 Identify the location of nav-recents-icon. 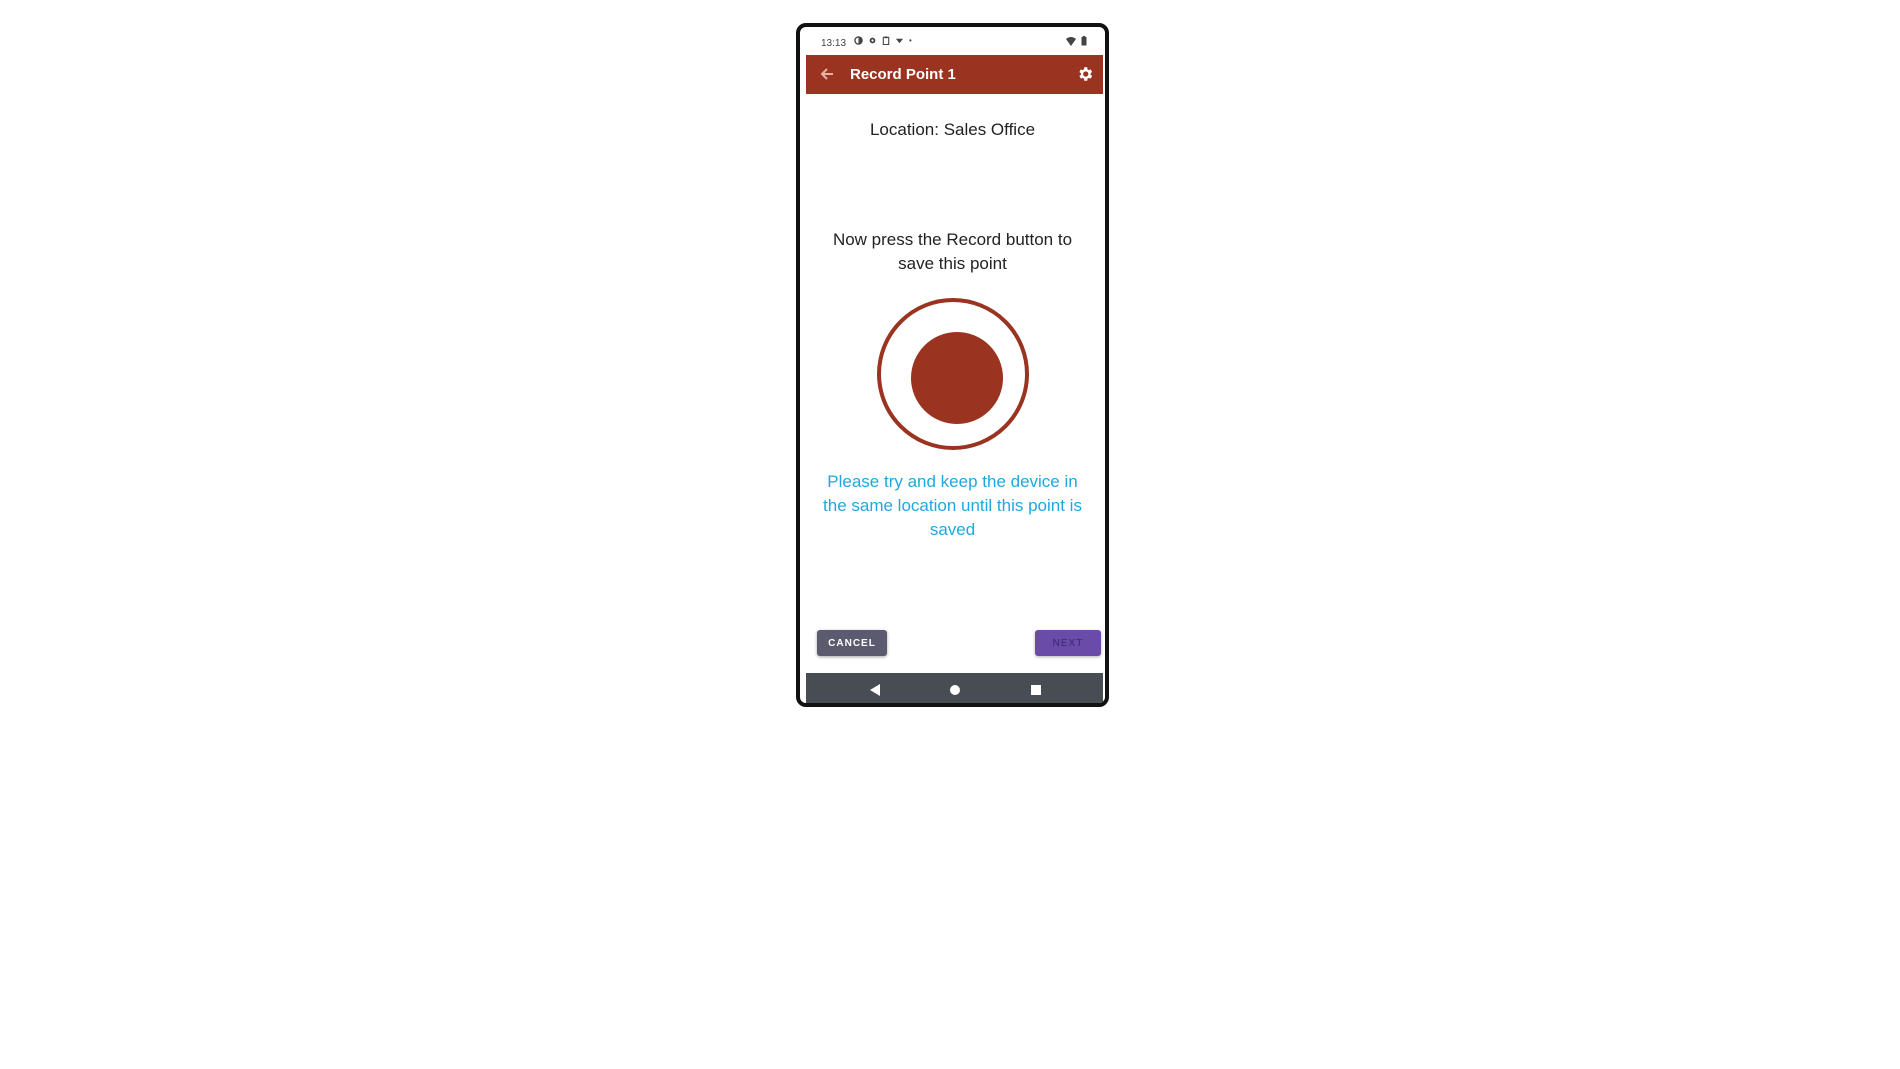
(1036, 690).